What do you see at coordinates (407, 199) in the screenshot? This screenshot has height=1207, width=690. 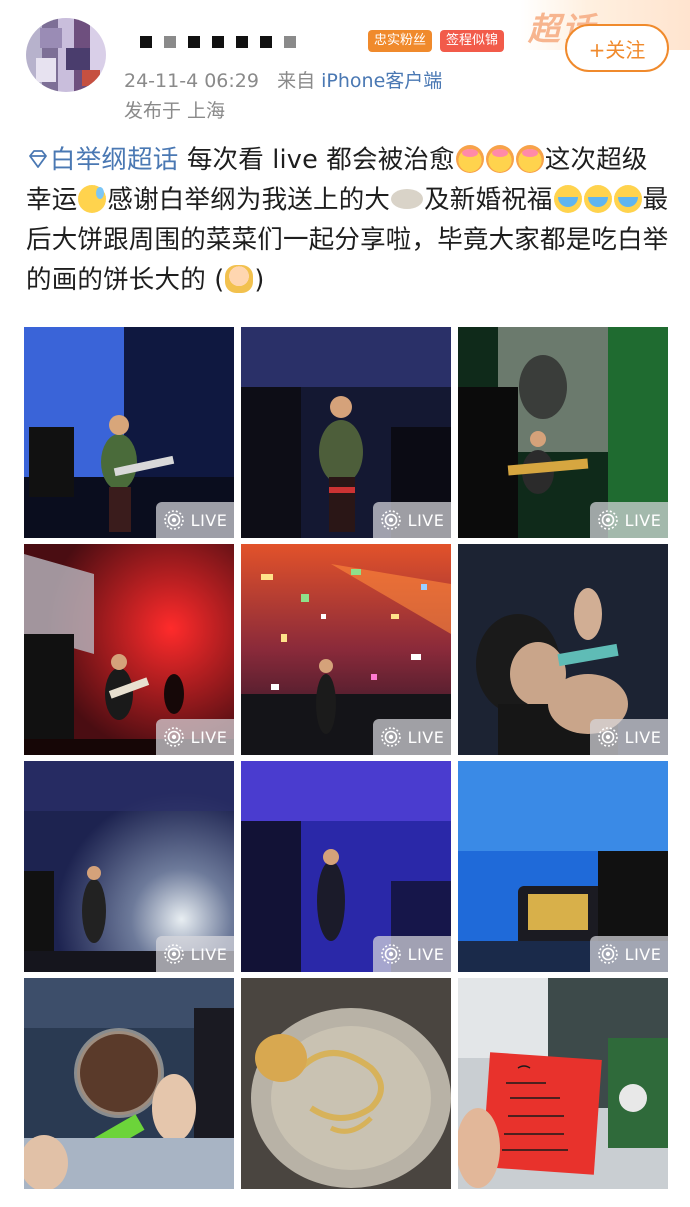 I see `pancake-emoji-icon` at bounding box center [407, 199].